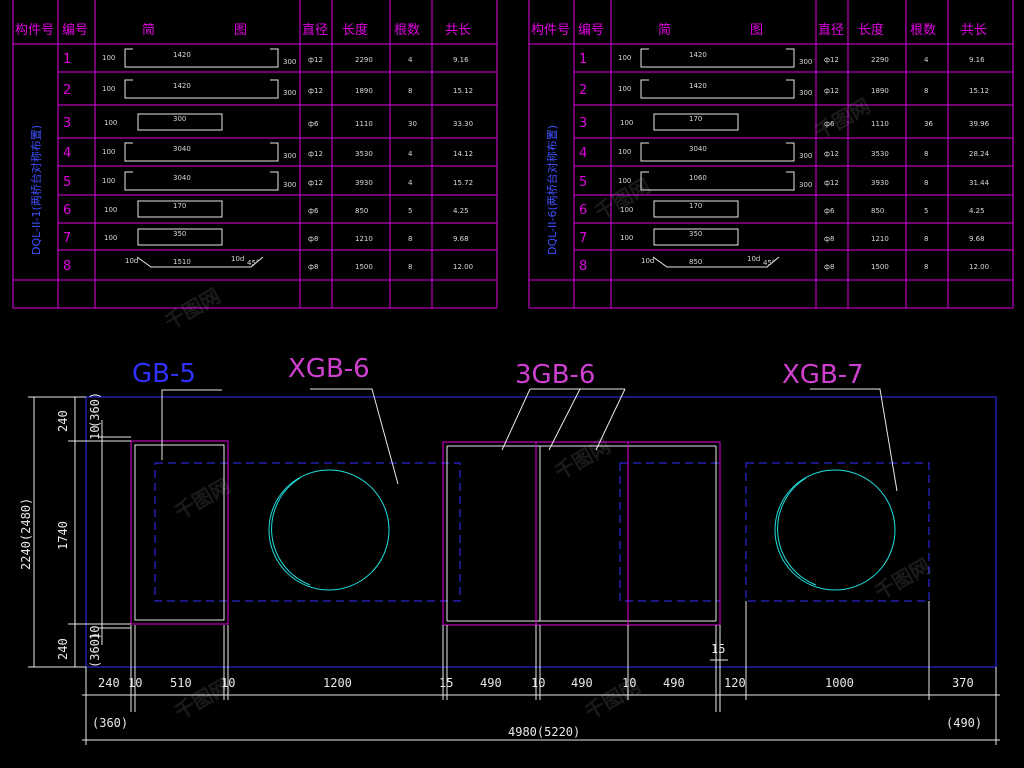  I want to click on table-row: 6 100 170ф6 850 5 4.25, so click(782, 209).